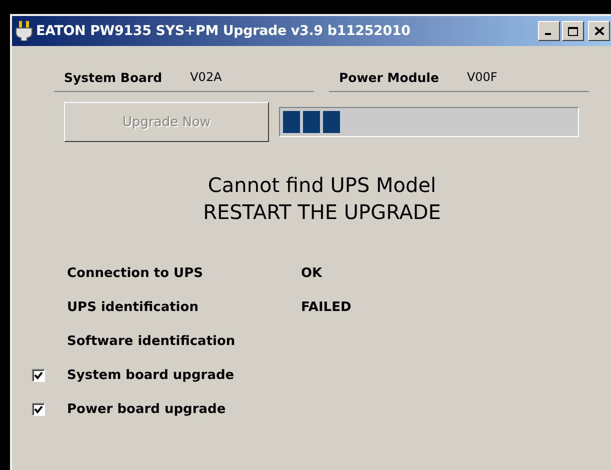 Image resolution: width=611 pixels, height=470 pixels. What do you see at coordinates (151, 341) in the screenshot?
I see `step-label: Software identification` at bounding box center [151, 341].